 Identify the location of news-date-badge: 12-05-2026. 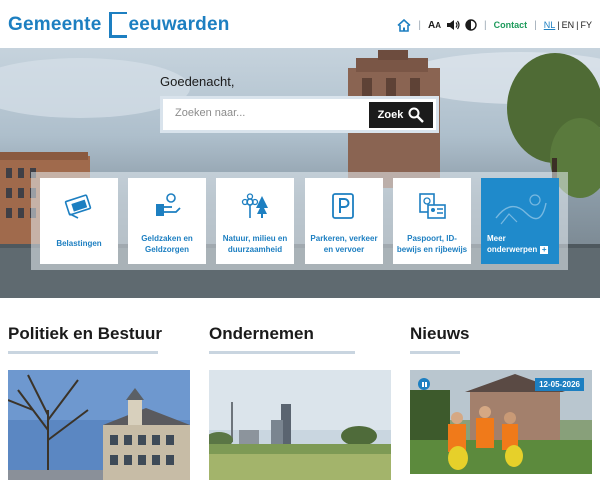
(559, 384).